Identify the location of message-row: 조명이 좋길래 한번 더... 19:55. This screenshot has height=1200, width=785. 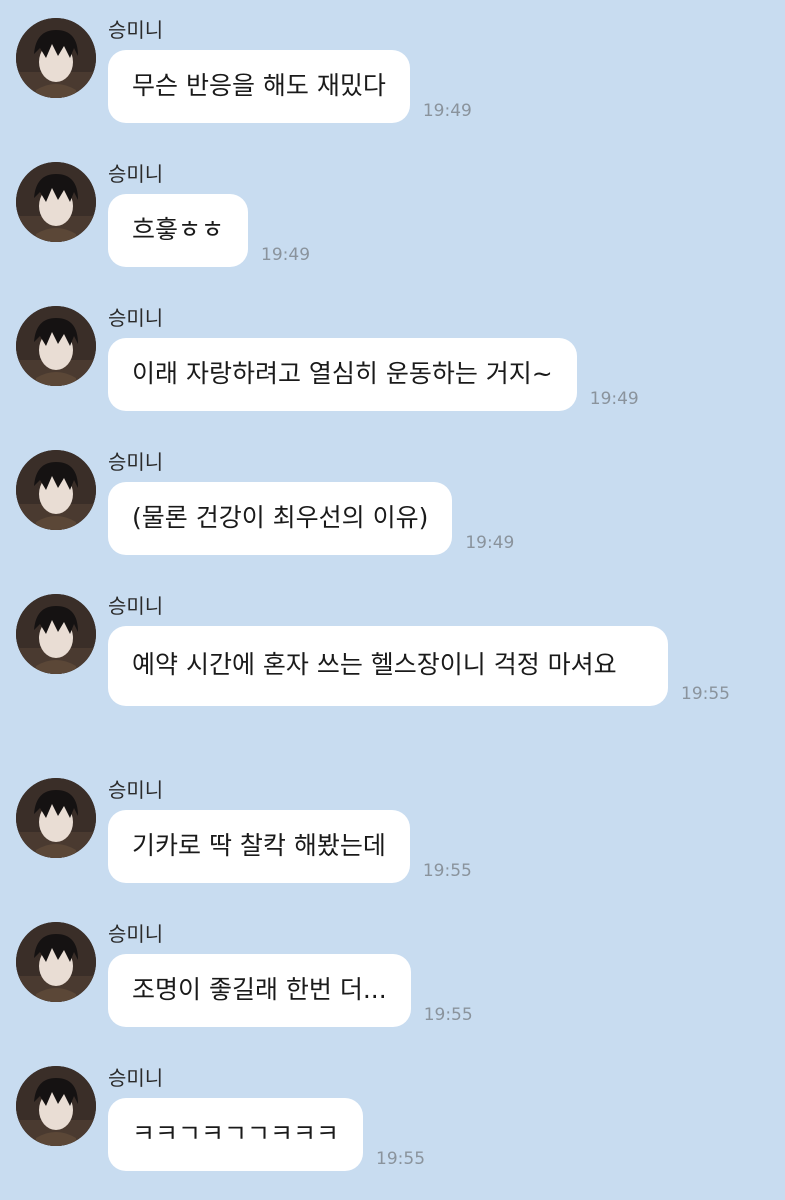
(290, 990).